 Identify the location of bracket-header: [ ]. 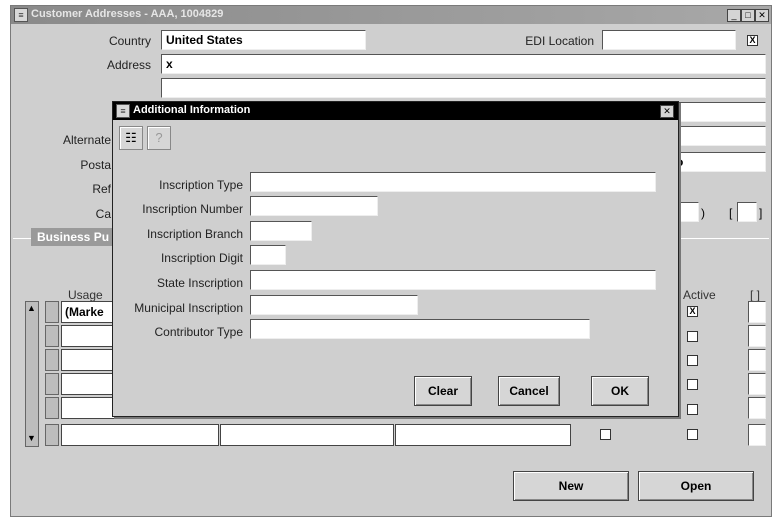
(755, 295).